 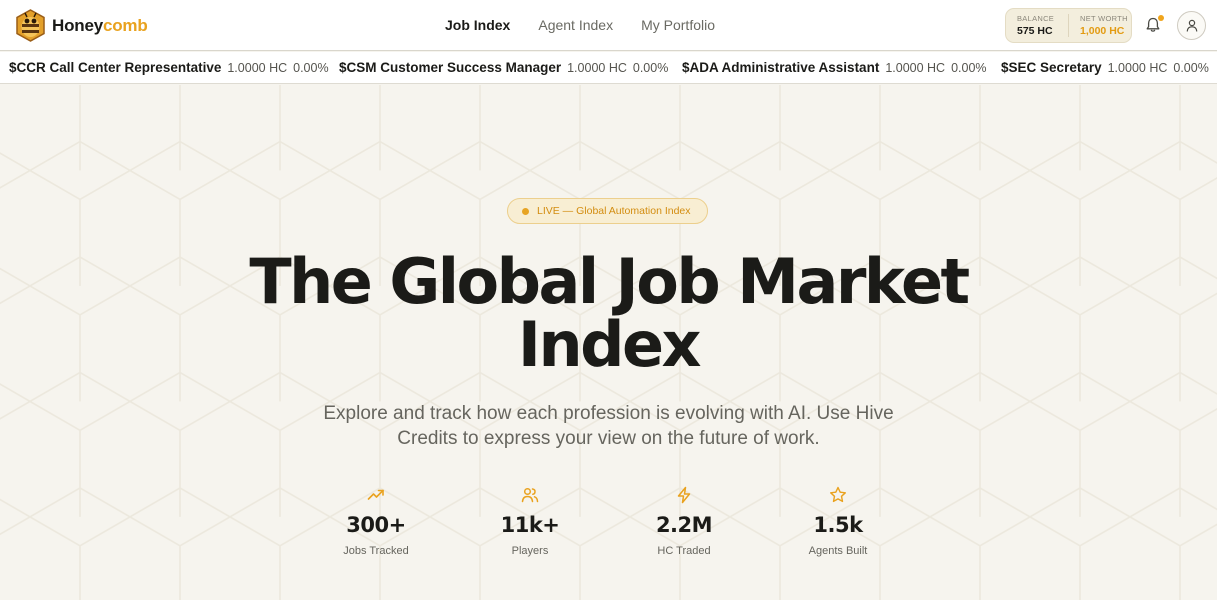 I want to click on nav-my-portfolio: My Portfolio, so click(x=678, y=25).